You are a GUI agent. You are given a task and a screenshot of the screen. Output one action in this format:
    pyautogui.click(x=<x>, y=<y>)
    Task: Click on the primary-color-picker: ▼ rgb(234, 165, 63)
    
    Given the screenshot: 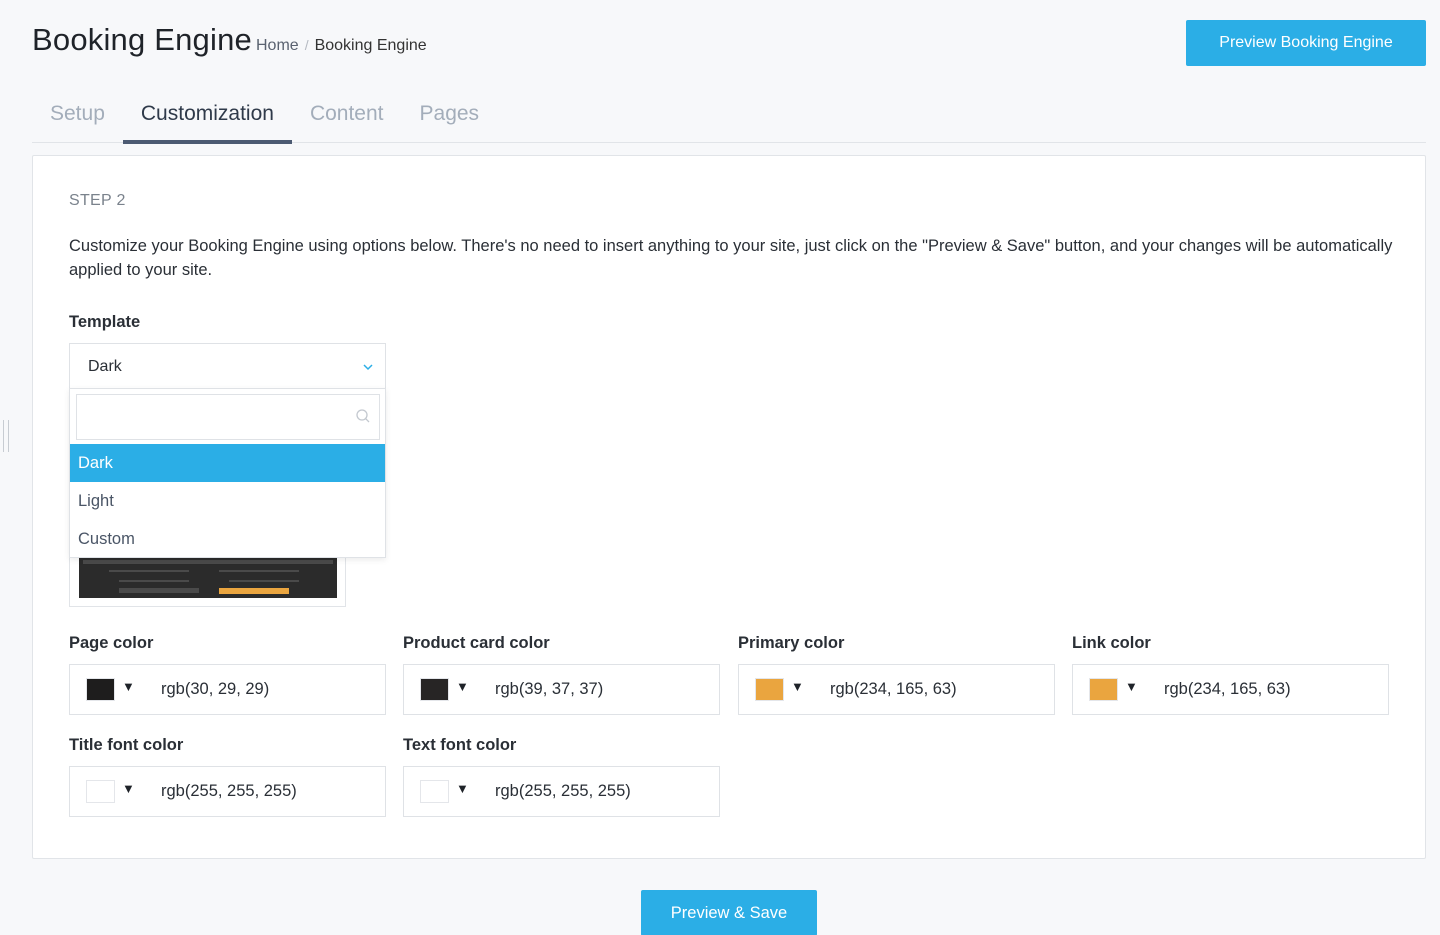 What is the action you would take?
    pyautogui.click(x=896, y=689)
    